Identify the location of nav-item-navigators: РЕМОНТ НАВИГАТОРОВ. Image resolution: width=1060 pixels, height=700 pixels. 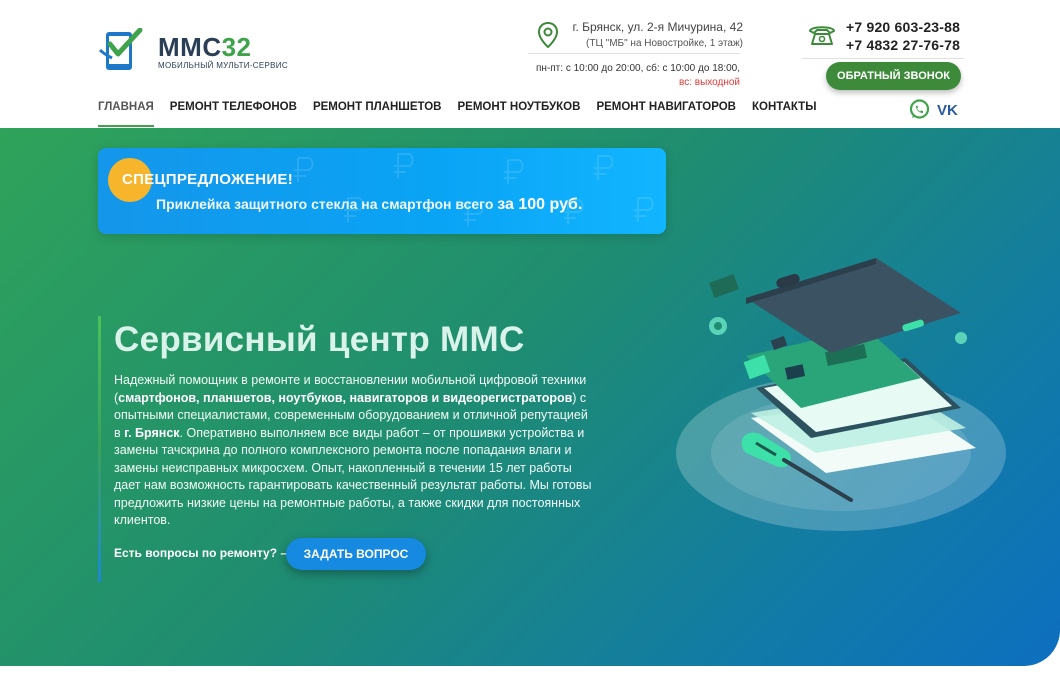
(666, 114).